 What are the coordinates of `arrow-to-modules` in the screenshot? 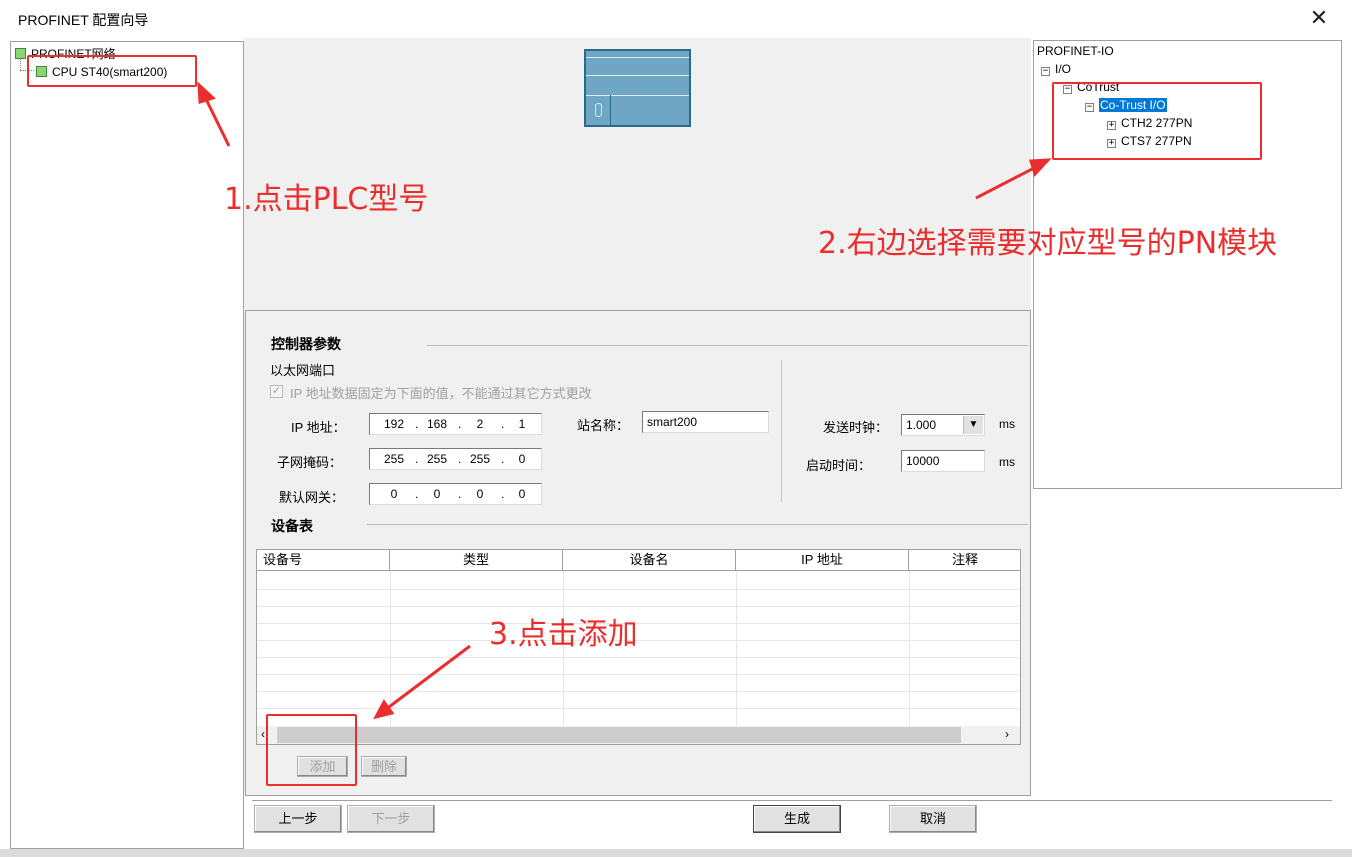 It's located at (1007, 182).